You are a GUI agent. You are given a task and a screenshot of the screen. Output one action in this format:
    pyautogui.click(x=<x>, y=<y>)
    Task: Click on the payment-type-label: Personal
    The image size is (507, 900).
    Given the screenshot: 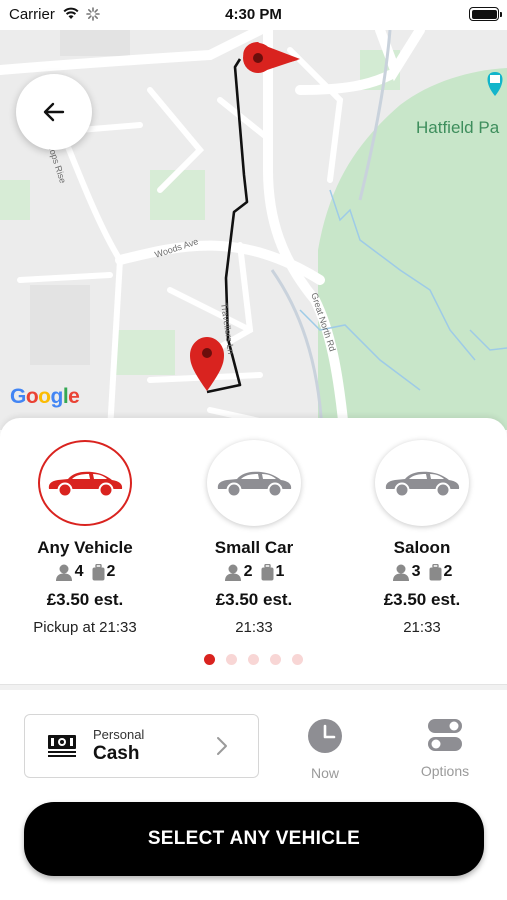 What is the action you would take?
    pyautogui.click(x=119, y=734)
    